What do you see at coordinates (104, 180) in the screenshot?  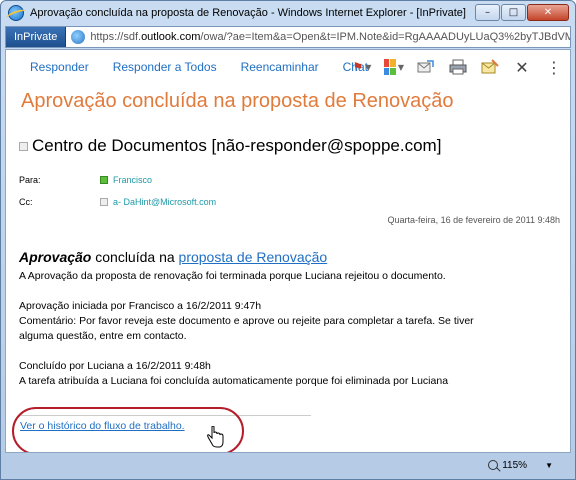 I see `presence-online-icon` at bounding box center [104, 180].